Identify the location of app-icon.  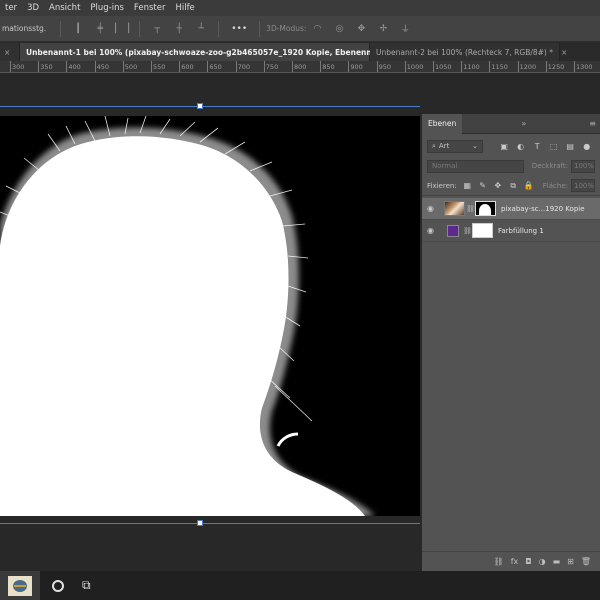
(20, 585).